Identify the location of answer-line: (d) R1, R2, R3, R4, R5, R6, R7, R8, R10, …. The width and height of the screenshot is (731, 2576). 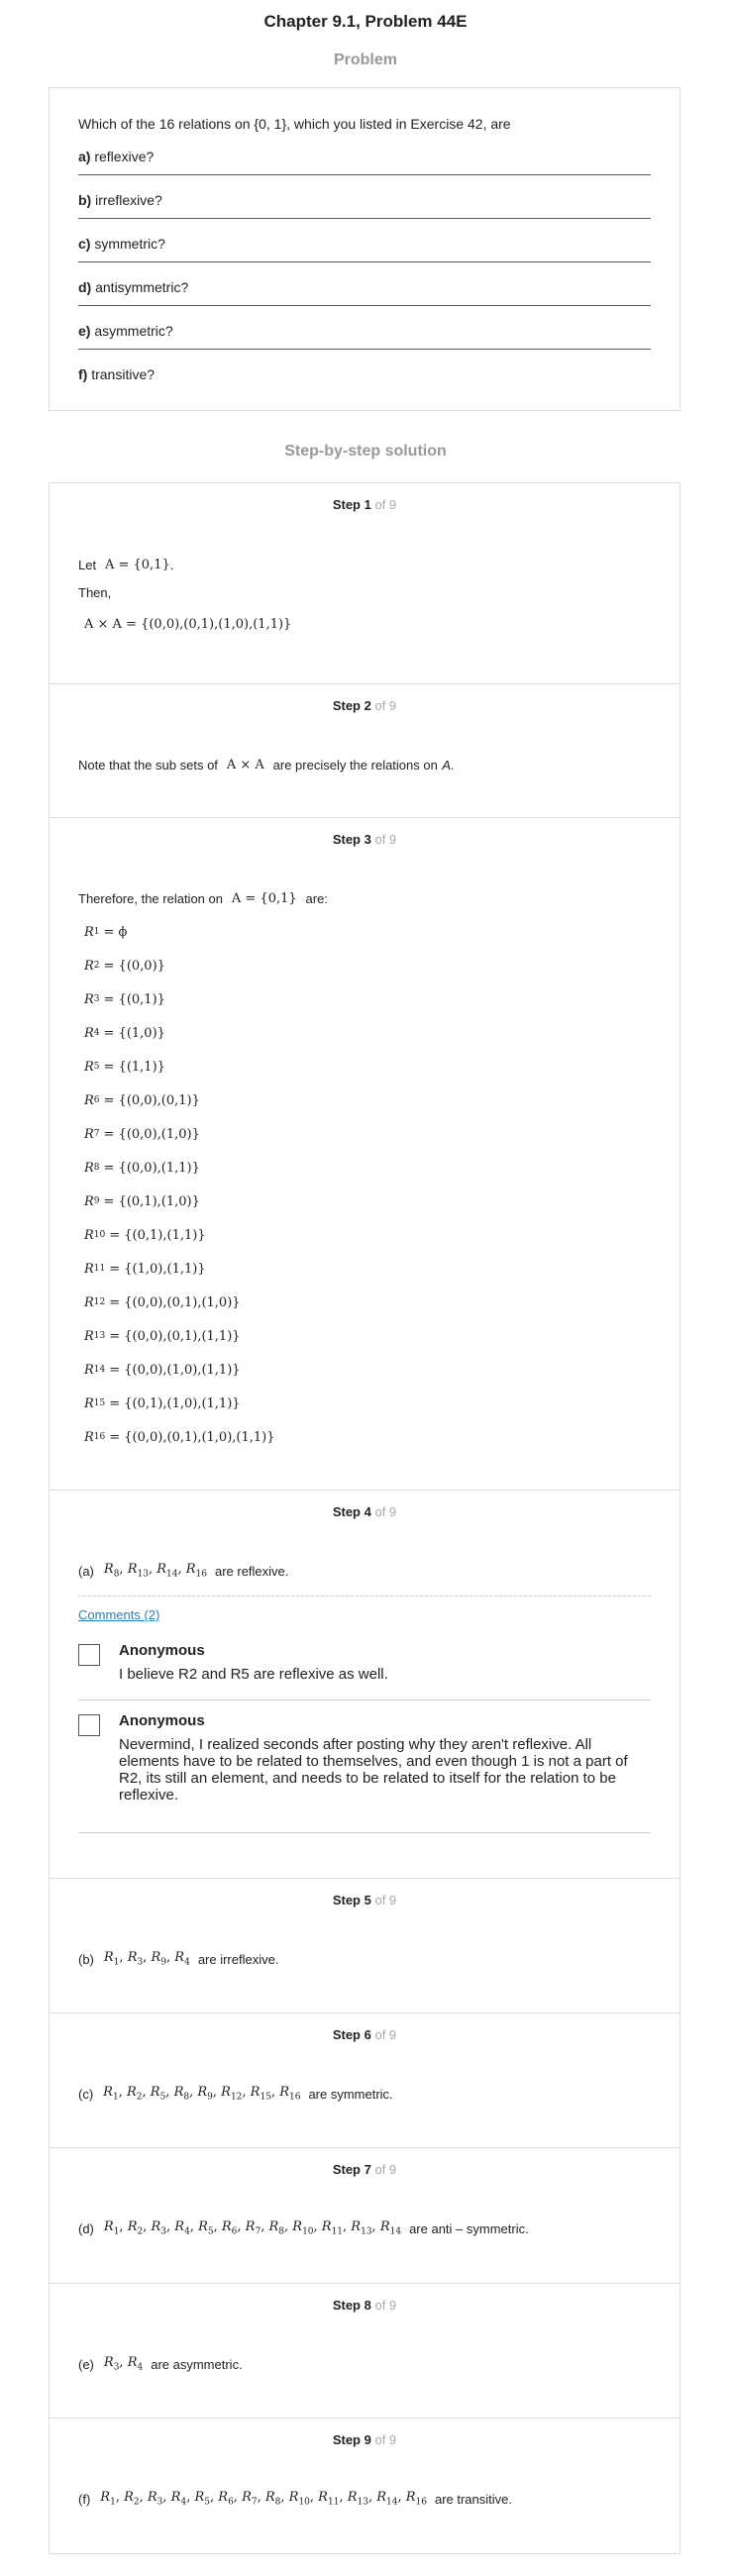
(303, 2228).